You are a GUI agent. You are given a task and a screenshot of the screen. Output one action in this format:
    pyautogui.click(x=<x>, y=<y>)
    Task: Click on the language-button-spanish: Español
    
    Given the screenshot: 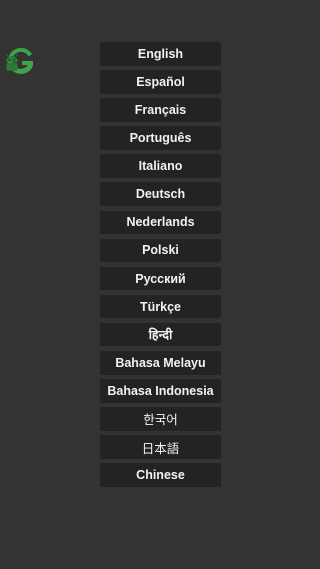 What is the action you would take?
    pyautogui.click(x=160, y=82)
    